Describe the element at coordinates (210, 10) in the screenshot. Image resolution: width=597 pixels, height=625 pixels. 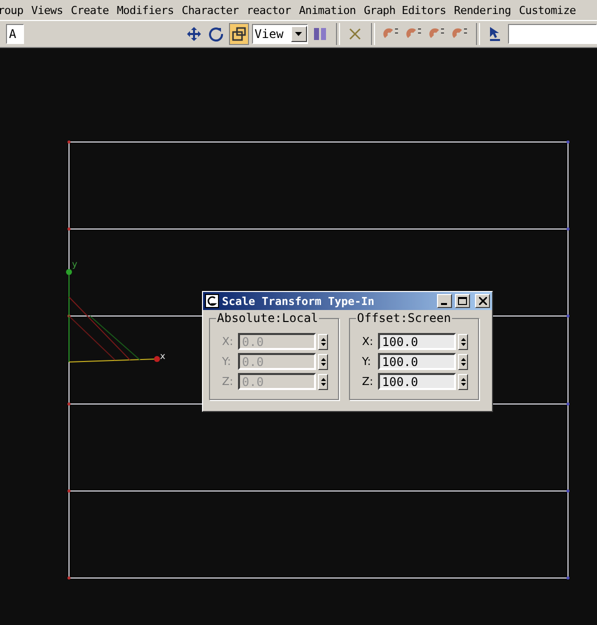
I see `menu-item: Character` at that location.